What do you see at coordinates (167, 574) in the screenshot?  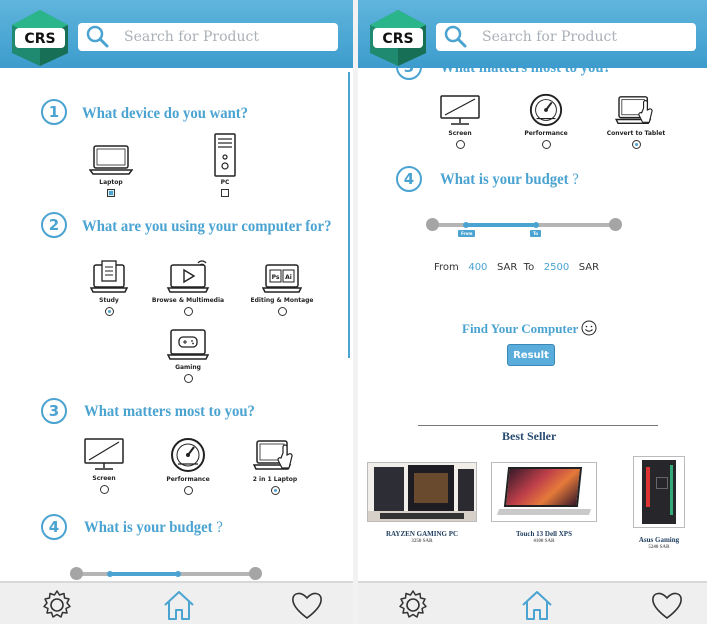 I see `budget-slider` at bounding box center [167, 574].